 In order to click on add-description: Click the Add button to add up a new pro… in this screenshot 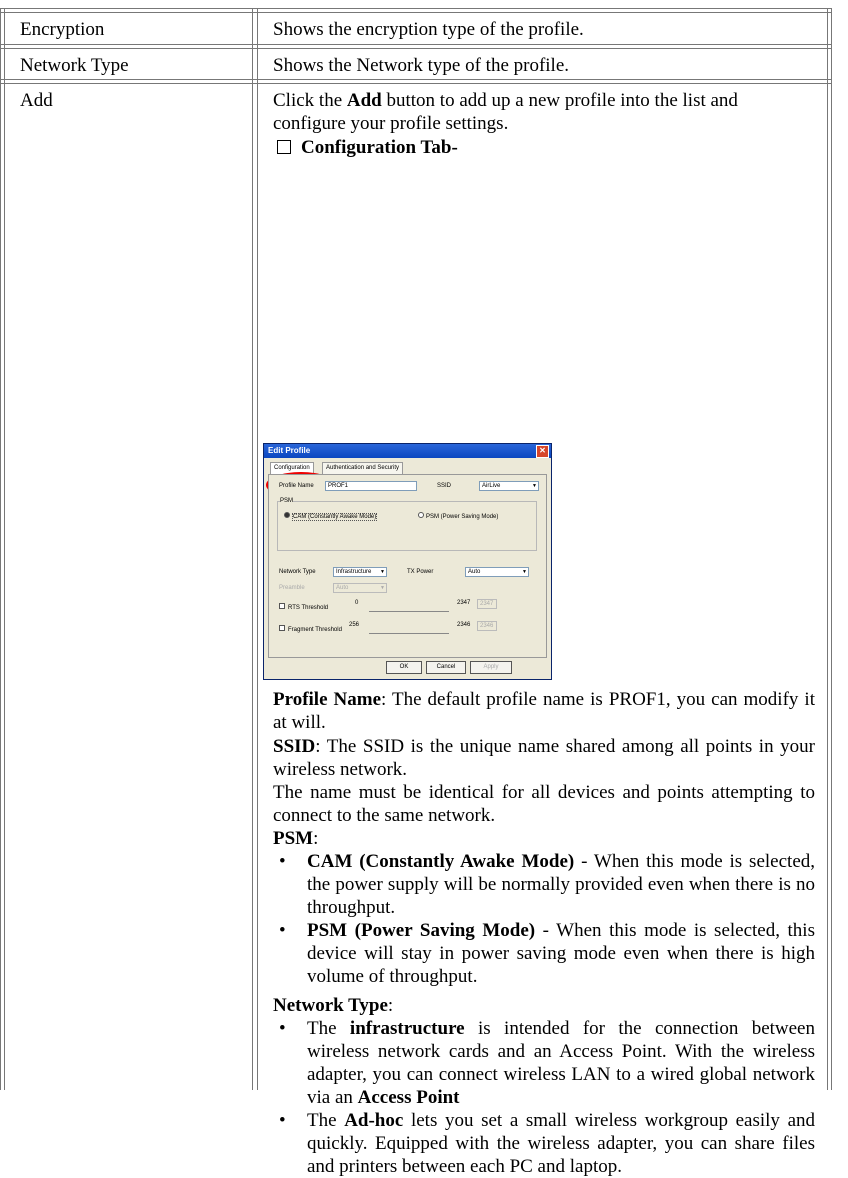, I will do `click(544, 124)`.